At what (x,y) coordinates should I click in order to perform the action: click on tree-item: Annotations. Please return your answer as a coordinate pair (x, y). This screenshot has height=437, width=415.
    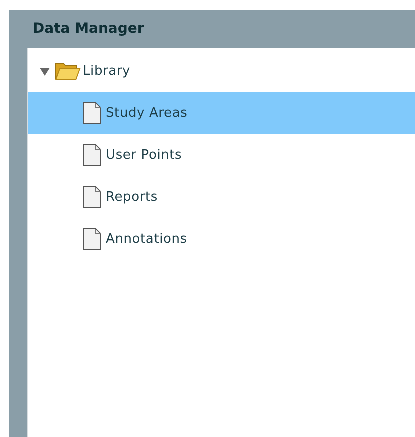
    Looking at the image, I should click on (221, 239).